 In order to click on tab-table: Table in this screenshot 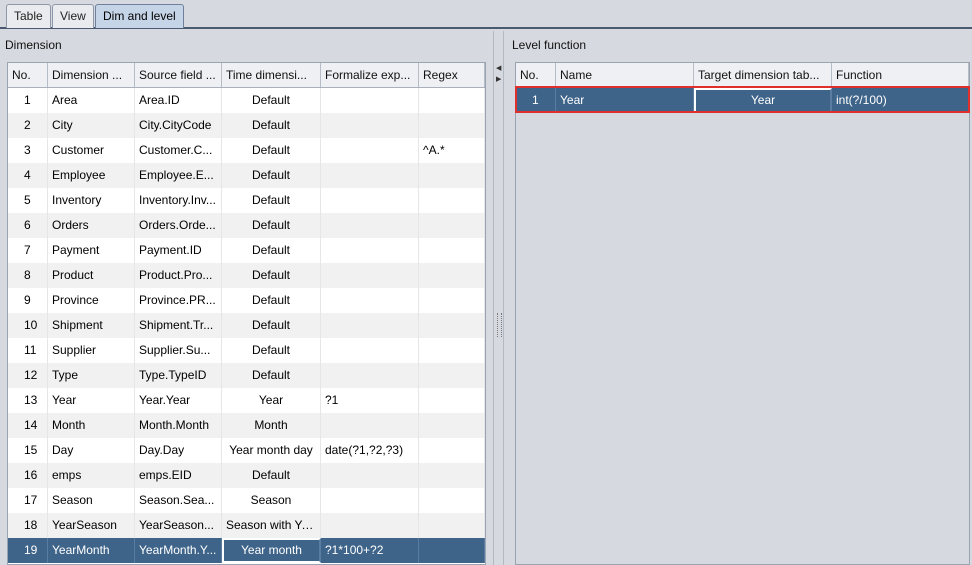, I will do `click(28, 16)`.